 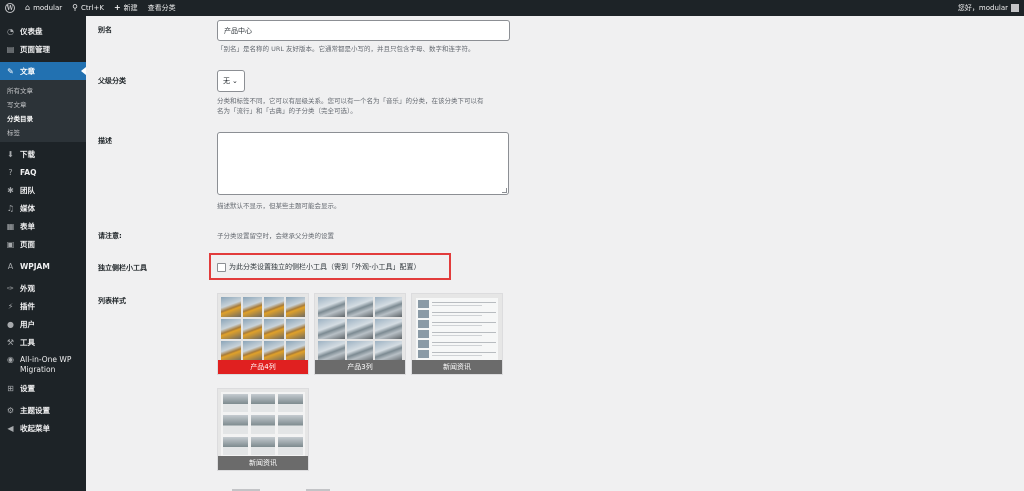 What do you see at coordinates (112, 81) in the screenshot?
I see `parent-label: 父级分类` at bounding box center [112, 81].